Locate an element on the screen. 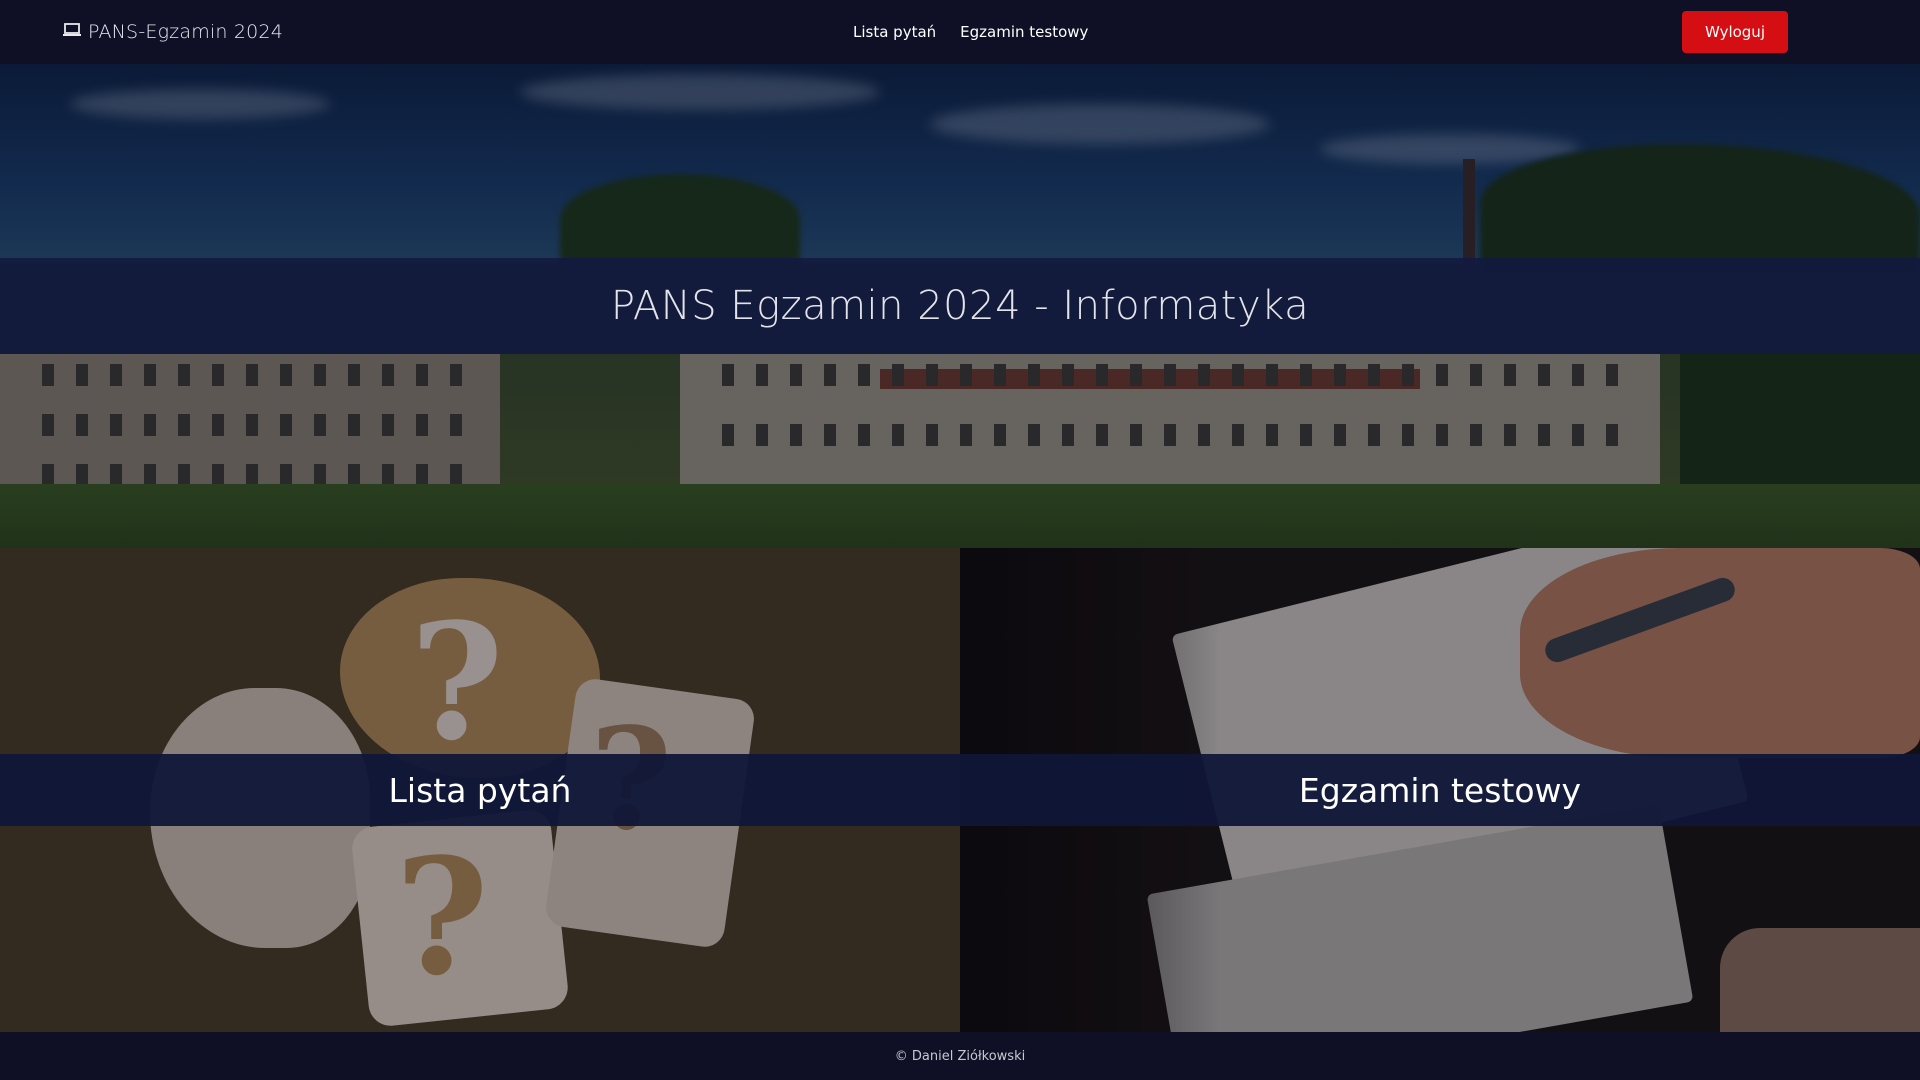 Image resolution: width=1920 pixels, height=1080 pixels. tile-label-band: Lista pytań is located at coordinates (480, 790).